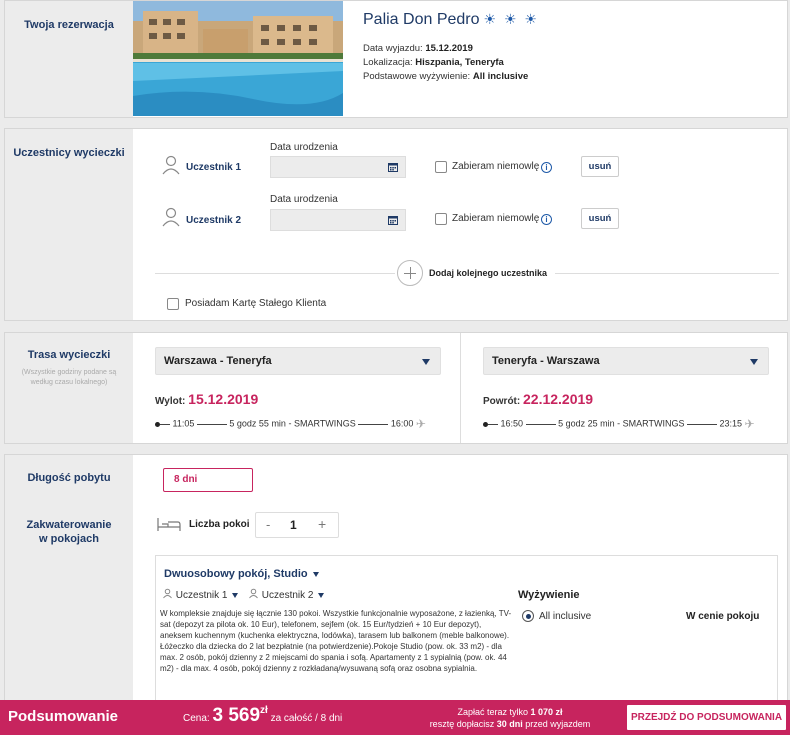  I want to click on hotel-name: Palia Don Pedro ☀ ☀ ☀, so click(451, 19).